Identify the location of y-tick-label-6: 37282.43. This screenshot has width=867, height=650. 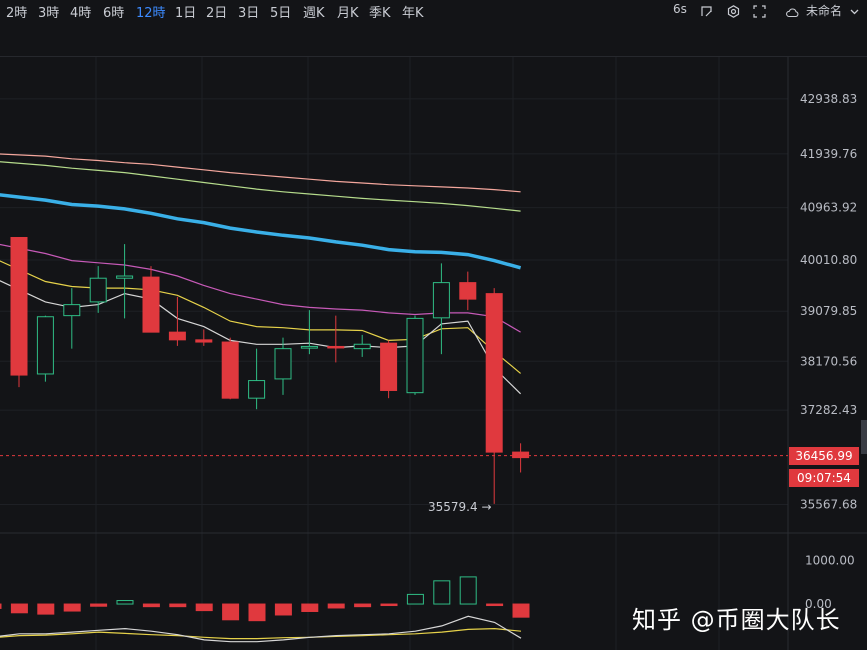
(828, 410).